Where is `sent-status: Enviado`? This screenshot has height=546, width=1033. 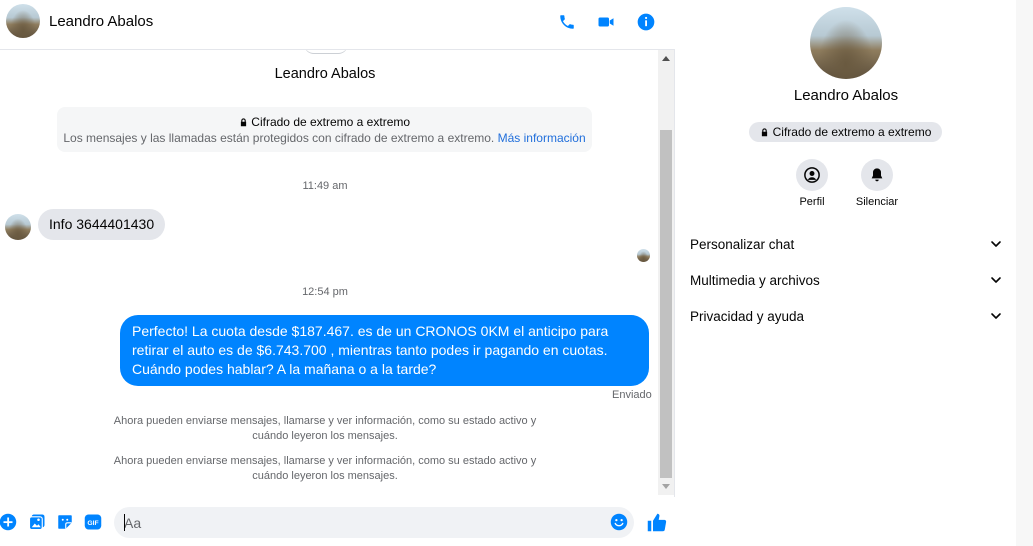
sent-status: Enviado is located at coordinates (632, 395).